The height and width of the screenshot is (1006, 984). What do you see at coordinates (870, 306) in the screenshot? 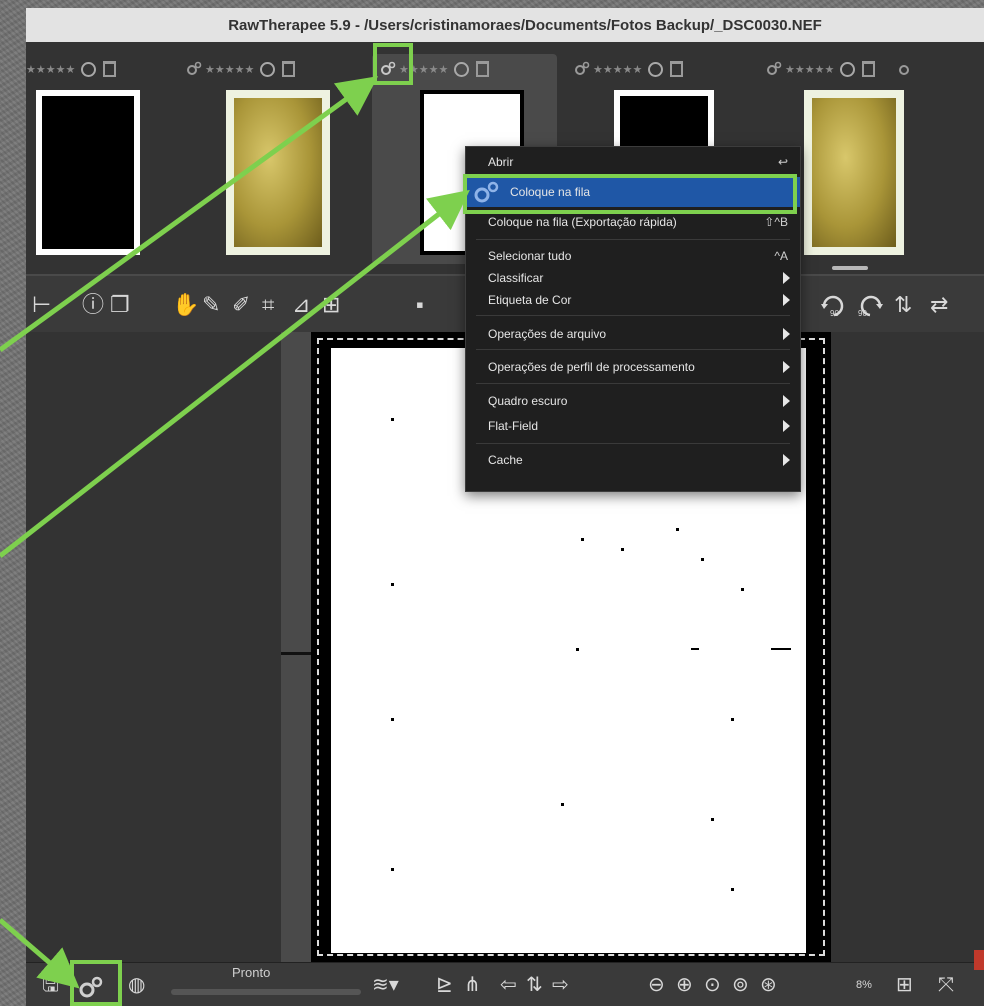
I see `rotate-right-90-icon: 90` at bounding box center [870, 306].